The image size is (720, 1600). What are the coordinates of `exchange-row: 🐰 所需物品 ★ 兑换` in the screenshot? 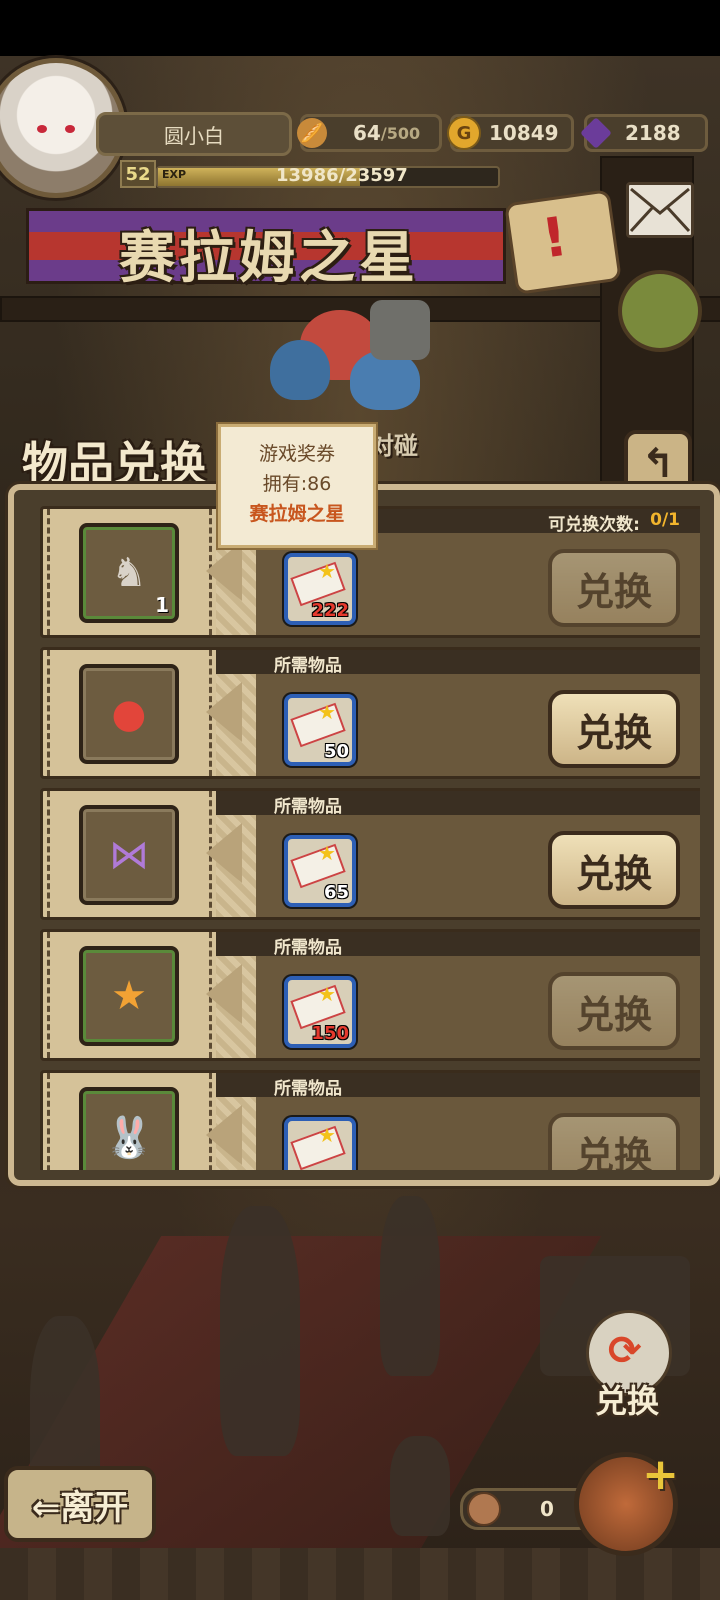 It's located at (370, 1120).